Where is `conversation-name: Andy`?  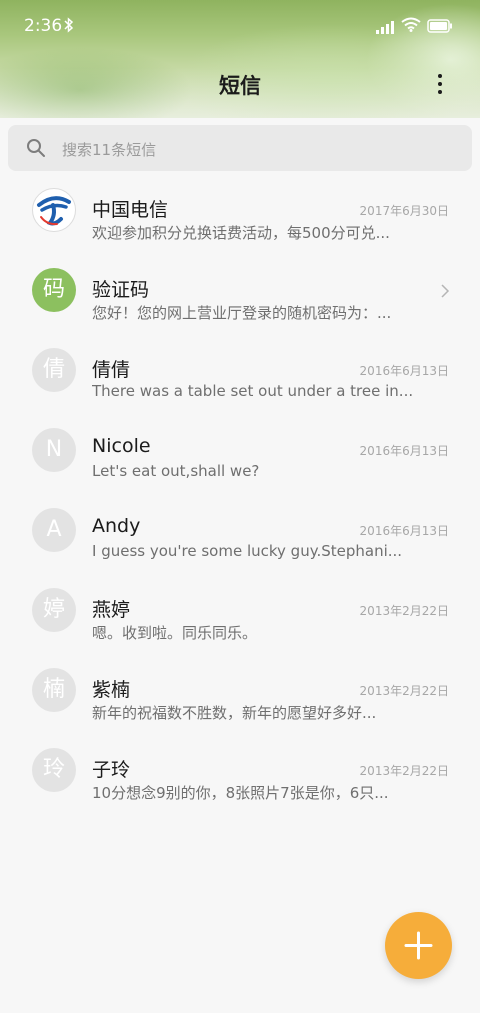 conversation-name: Andy is located at coordinates (116, 526).